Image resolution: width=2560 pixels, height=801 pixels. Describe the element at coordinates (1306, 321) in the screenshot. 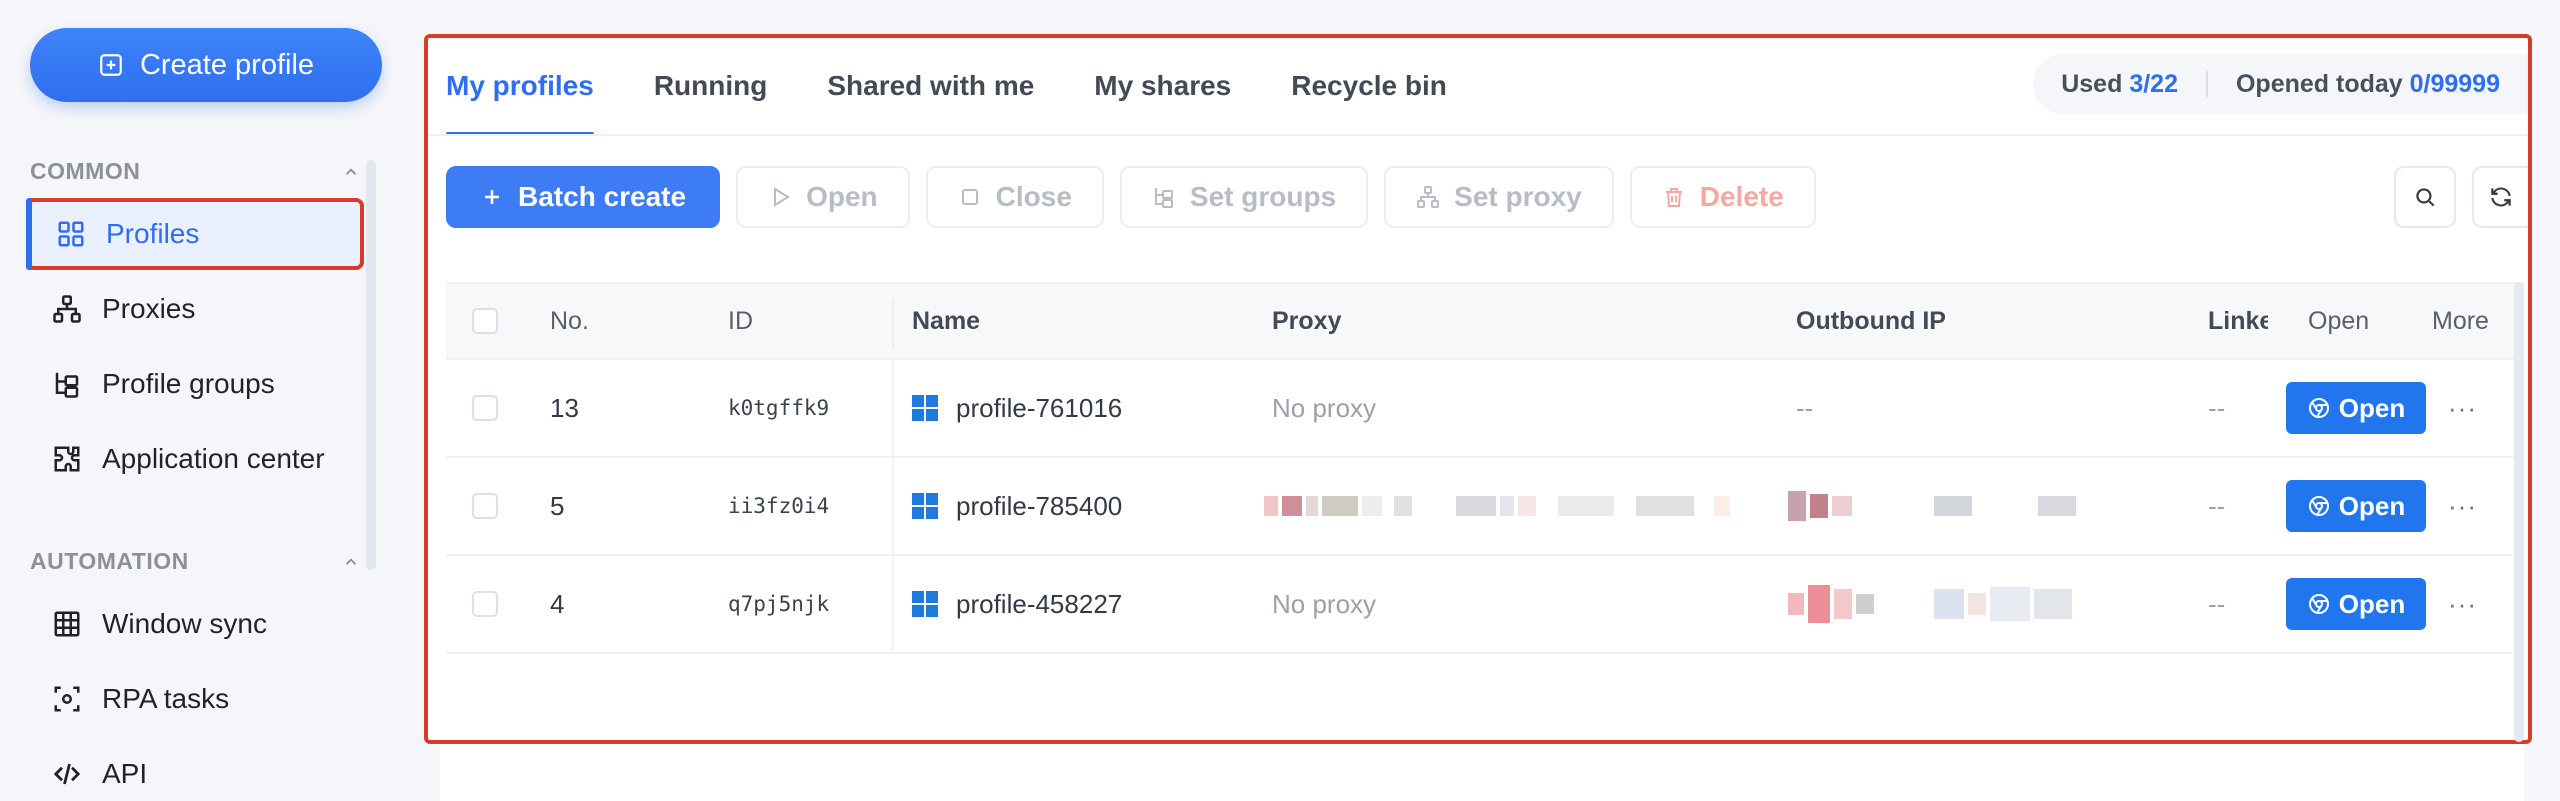

I see `header-proxy: Proxy` at that location.